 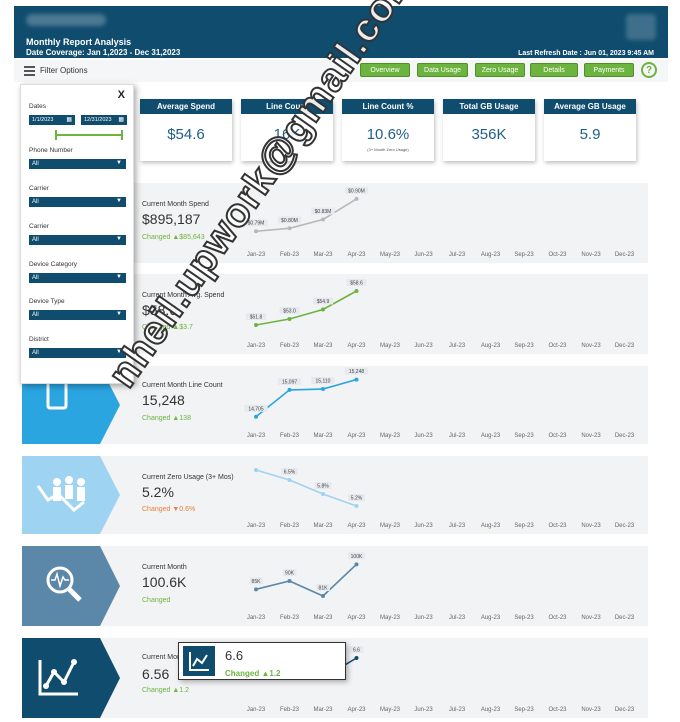 I want to click on district-select: All ▼, so click(x=77, y=353).